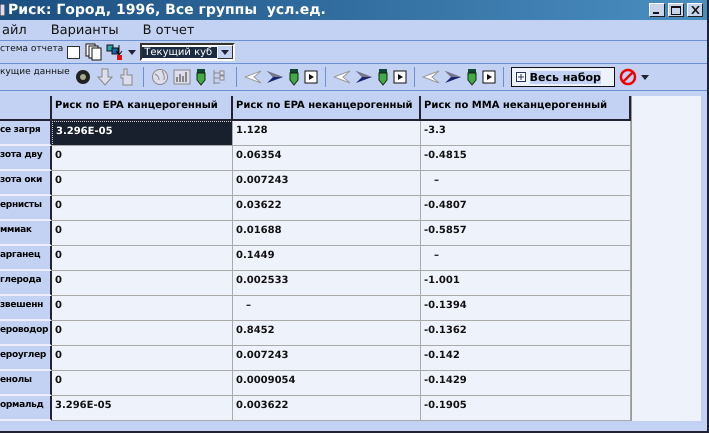 The height and width of the screenshot is (433, 709). I want to click on table-cell: 0.0009054, so click(327, 383).